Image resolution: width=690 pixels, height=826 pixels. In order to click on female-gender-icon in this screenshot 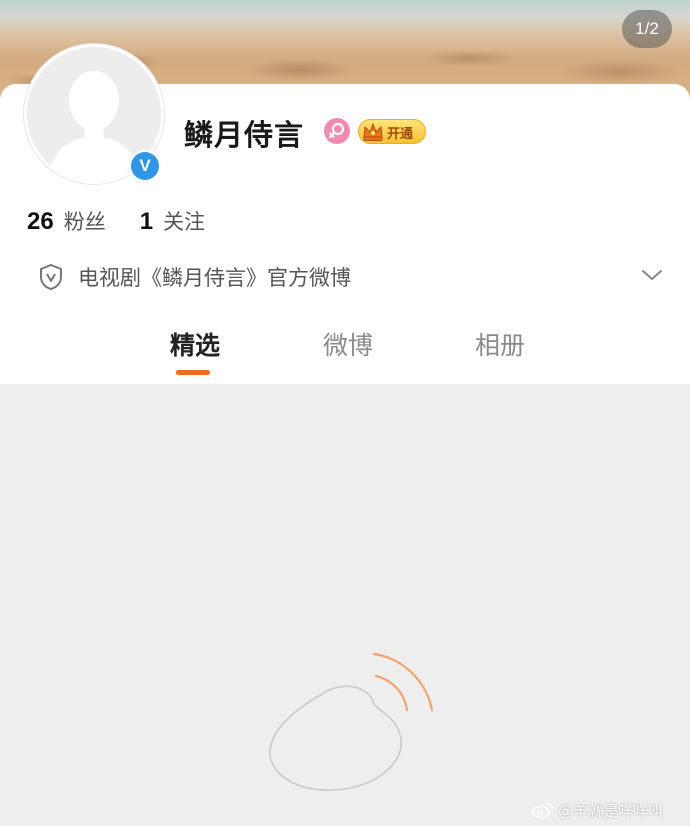, I will do `click(337, 131)`.